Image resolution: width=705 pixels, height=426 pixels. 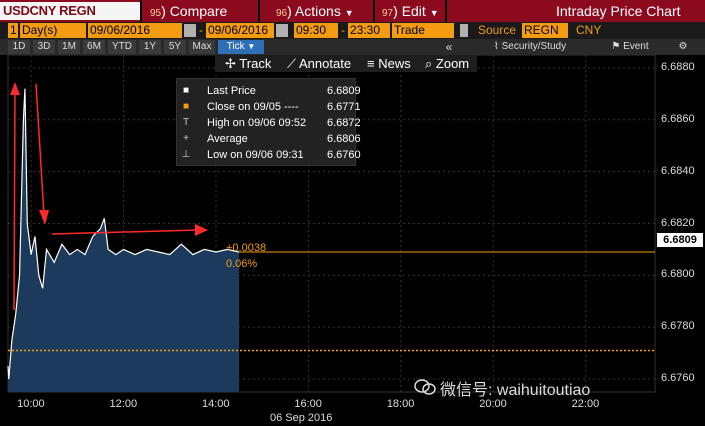 I want to click on watermark: 微信号: waihuitoutiao, so click(x=515, y=390).